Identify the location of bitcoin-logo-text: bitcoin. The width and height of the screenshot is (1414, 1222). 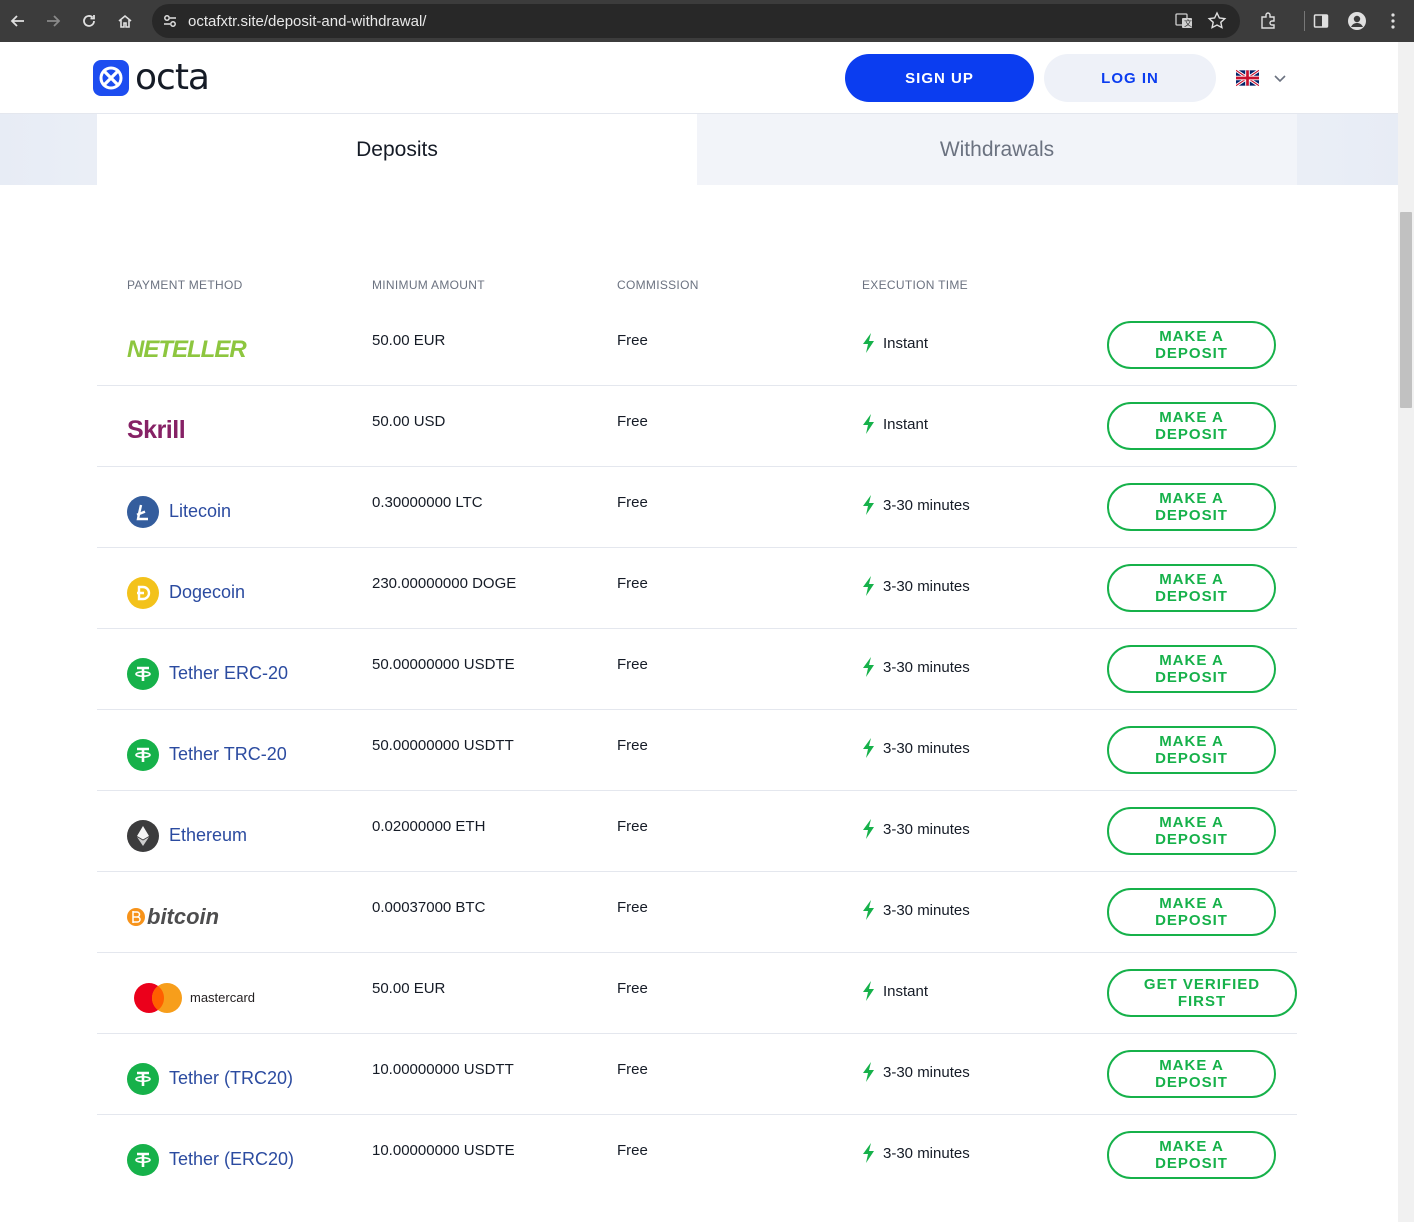
(183, 916).